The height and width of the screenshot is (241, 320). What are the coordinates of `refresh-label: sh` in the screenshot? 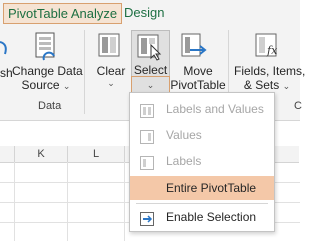 It's located at (6, 73).